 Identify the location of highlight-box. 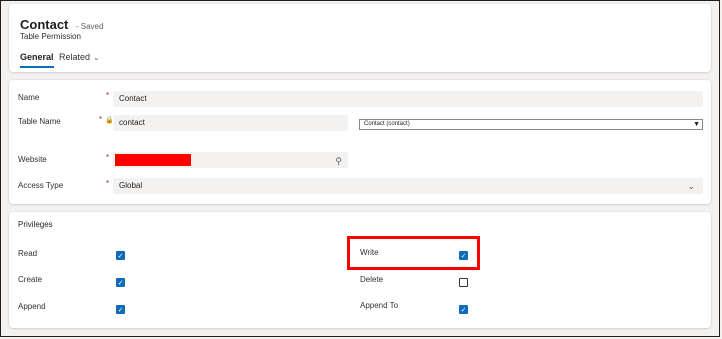
(413, 253).